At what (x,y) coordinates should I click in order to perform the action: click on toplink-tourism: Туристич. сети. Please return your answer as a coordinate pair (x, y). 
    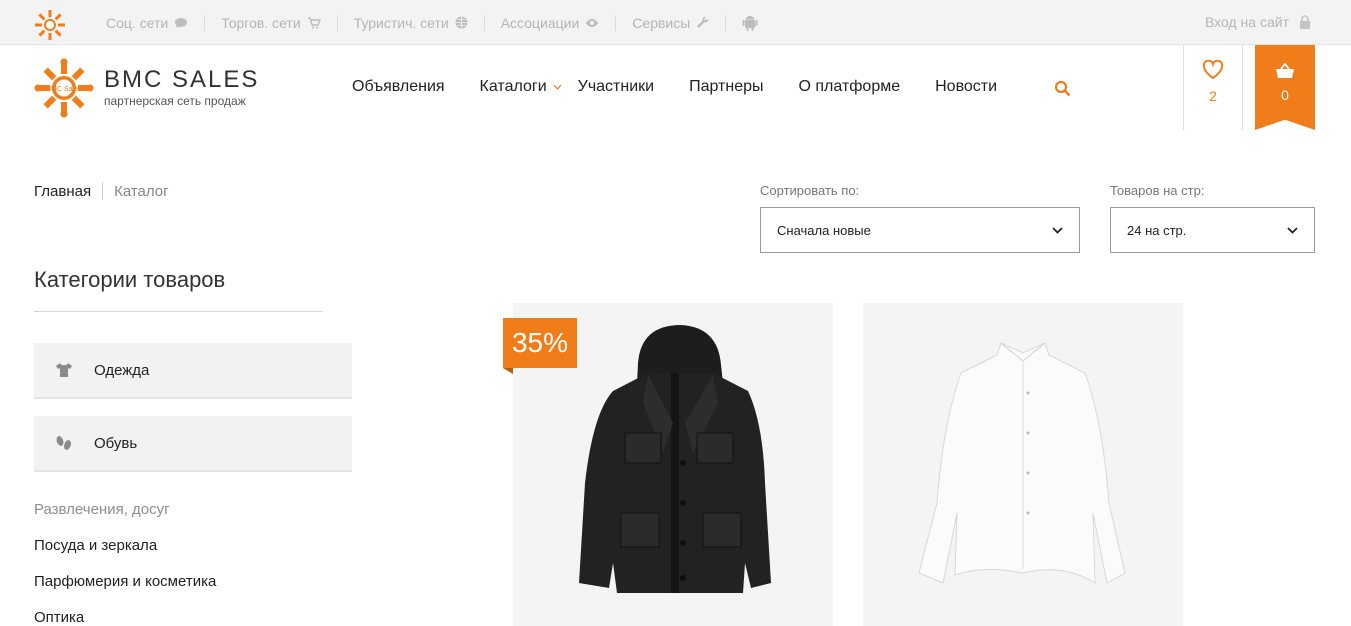
    Looking at the image, I should click on (411, 22).